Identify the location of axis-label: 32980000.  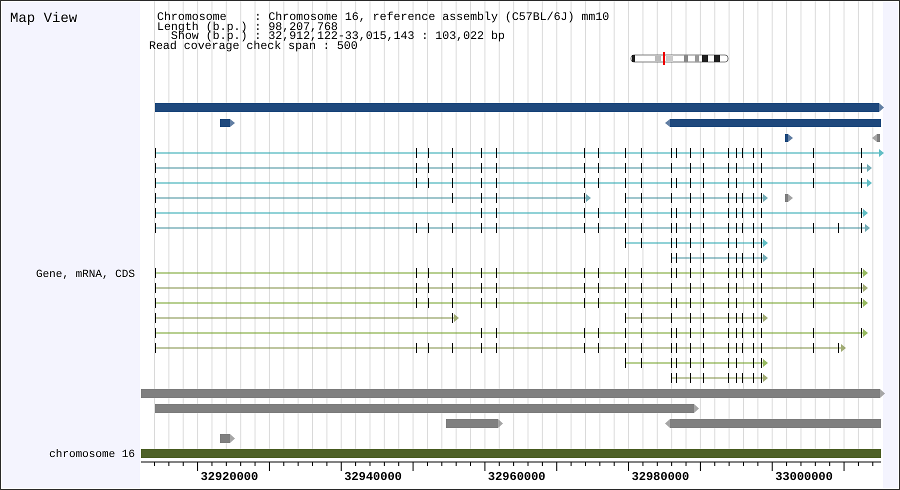
(661, 477).